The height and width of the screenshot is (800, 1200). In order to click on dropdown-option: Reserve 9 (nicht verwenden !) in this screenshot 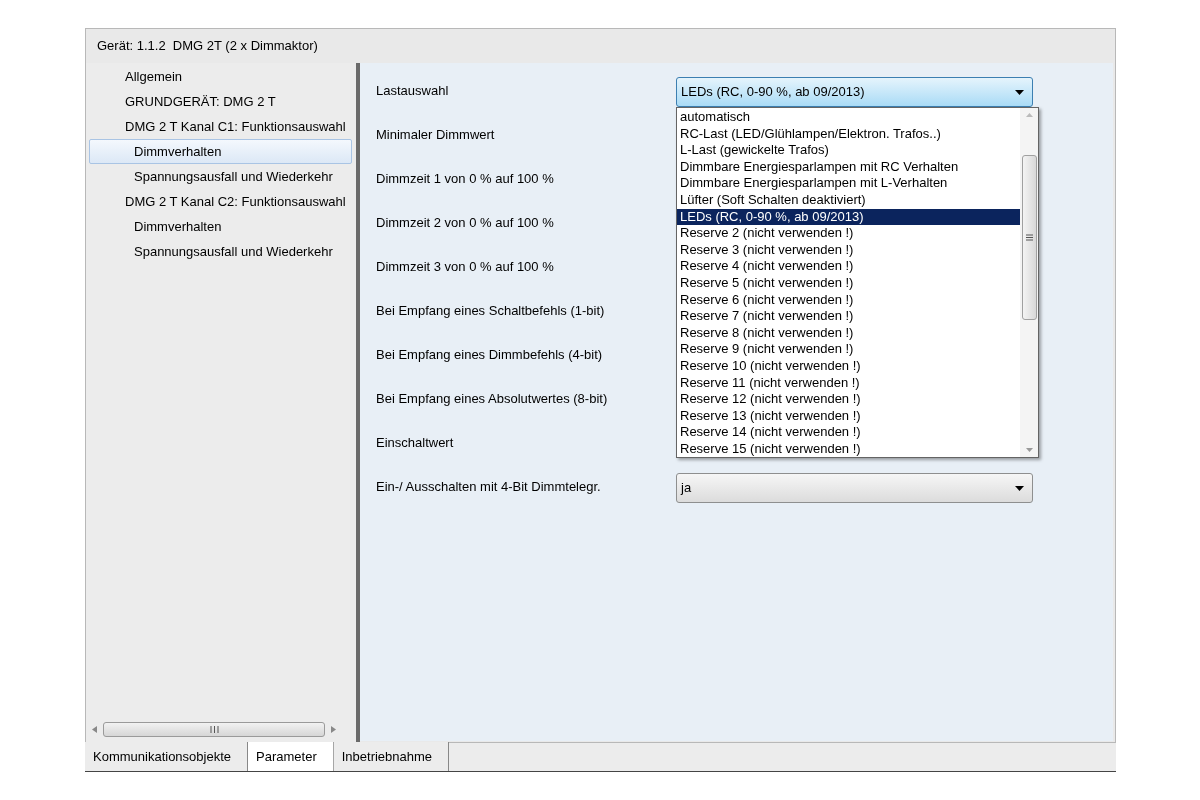, I will do `click(848, 349)`.